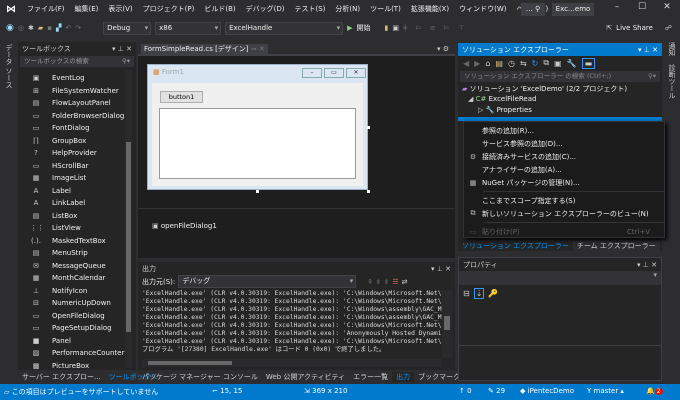 This screenshot has width=680, height=400. What do you see at coordinates (254, 49) in the screenshot?
I see `pin-icon: ⊸` at bounding box center [254, 49].